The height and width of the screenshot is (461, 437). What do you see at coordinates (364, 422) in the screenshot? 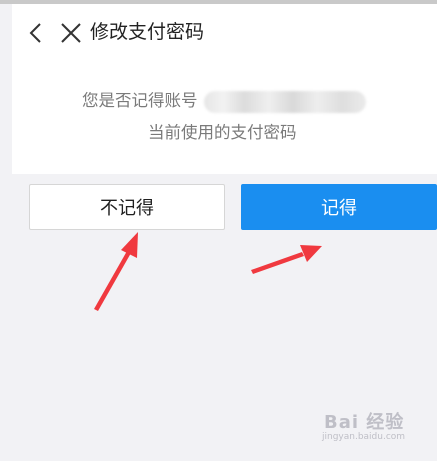
I see `watermark-logo: Bai 经验` at bounding box center [364, 422].